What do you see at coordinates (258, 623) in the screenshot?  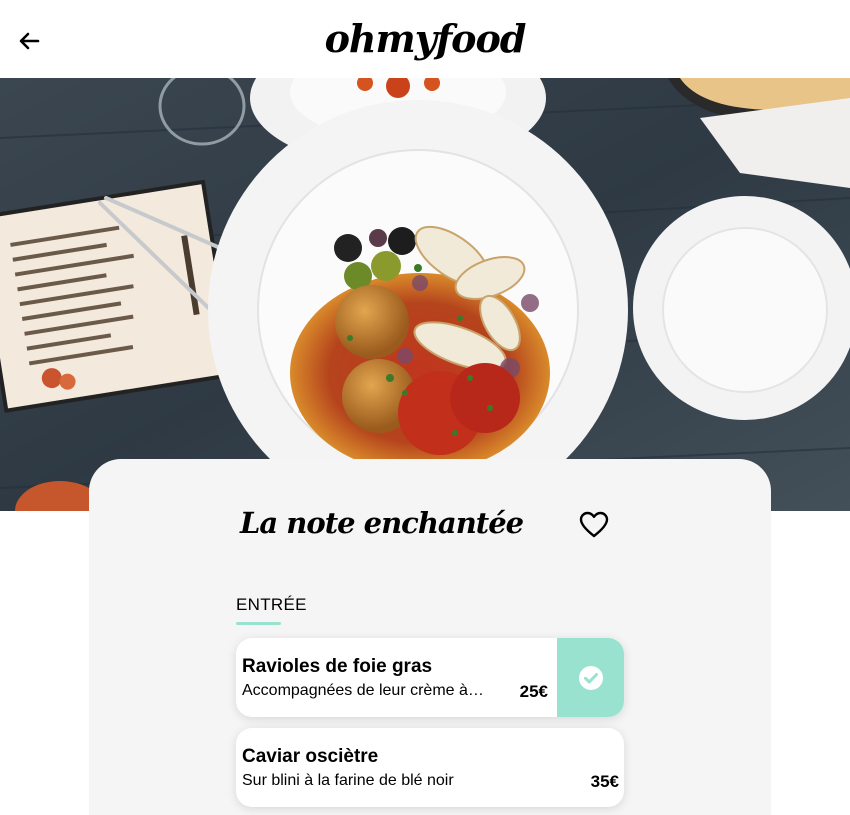 I see `section-underline` at bounding box center [258, 623].